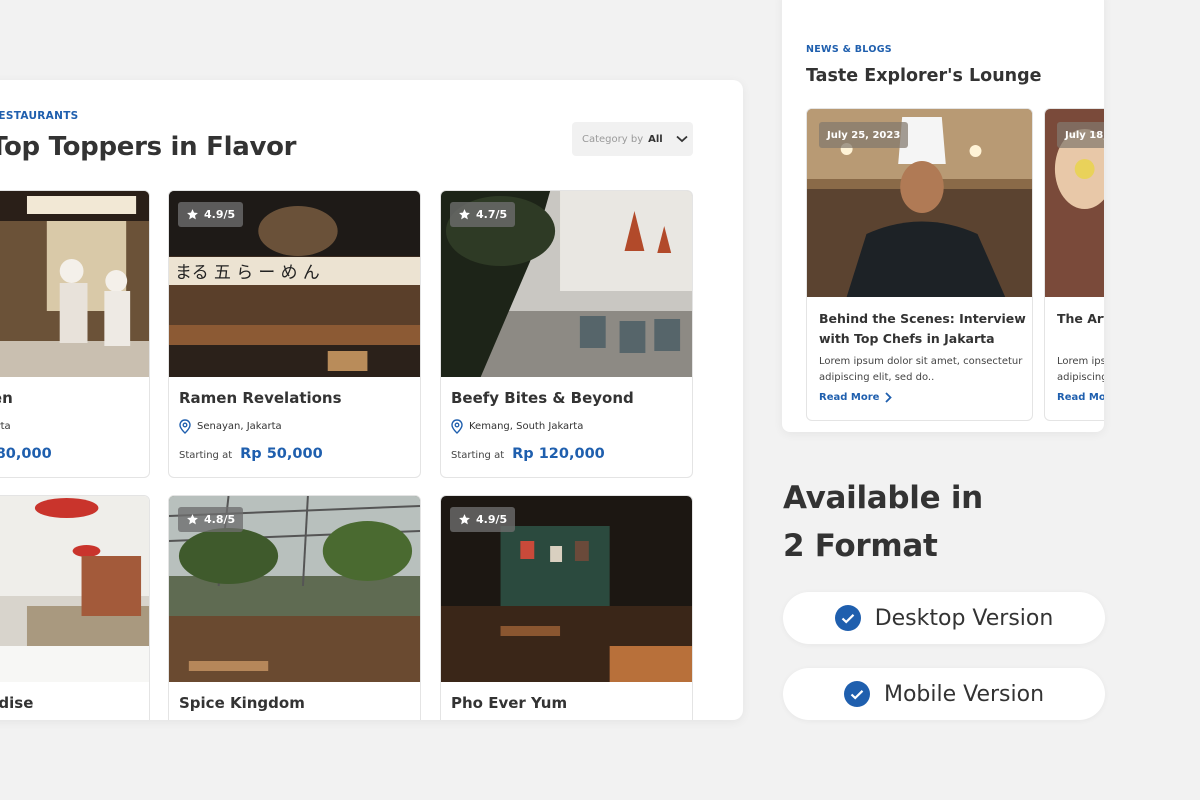  Describe the element at coordinates (281, 454) in the screenshot. I see `price-value: Rp 50,000` at that location.